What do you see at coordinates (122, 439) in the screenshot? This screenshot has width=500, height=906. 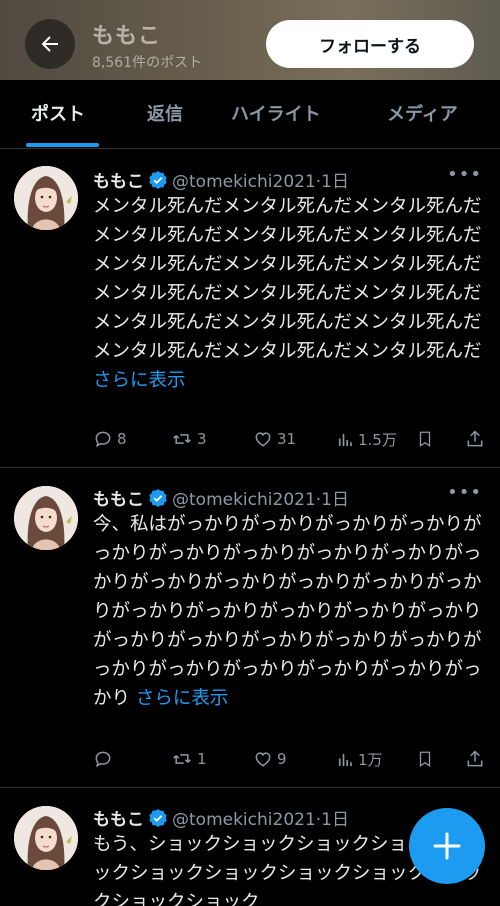 I see `reply-count: 8` at bounding box center [122, 439].